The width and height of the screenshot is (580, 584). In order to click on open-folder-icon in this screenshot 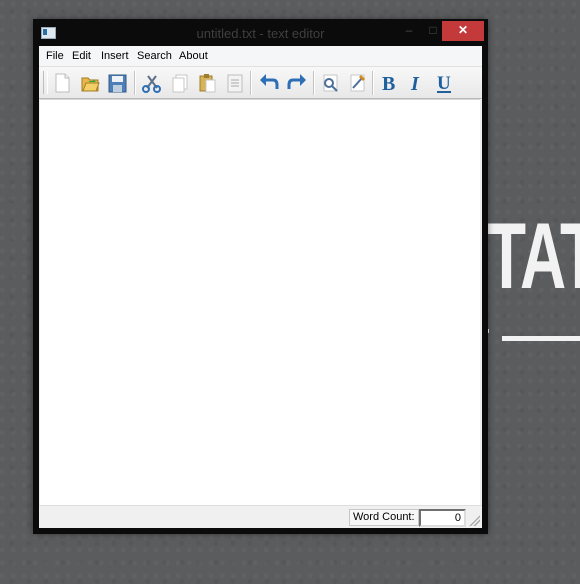, I will do `click(90, 84)`.